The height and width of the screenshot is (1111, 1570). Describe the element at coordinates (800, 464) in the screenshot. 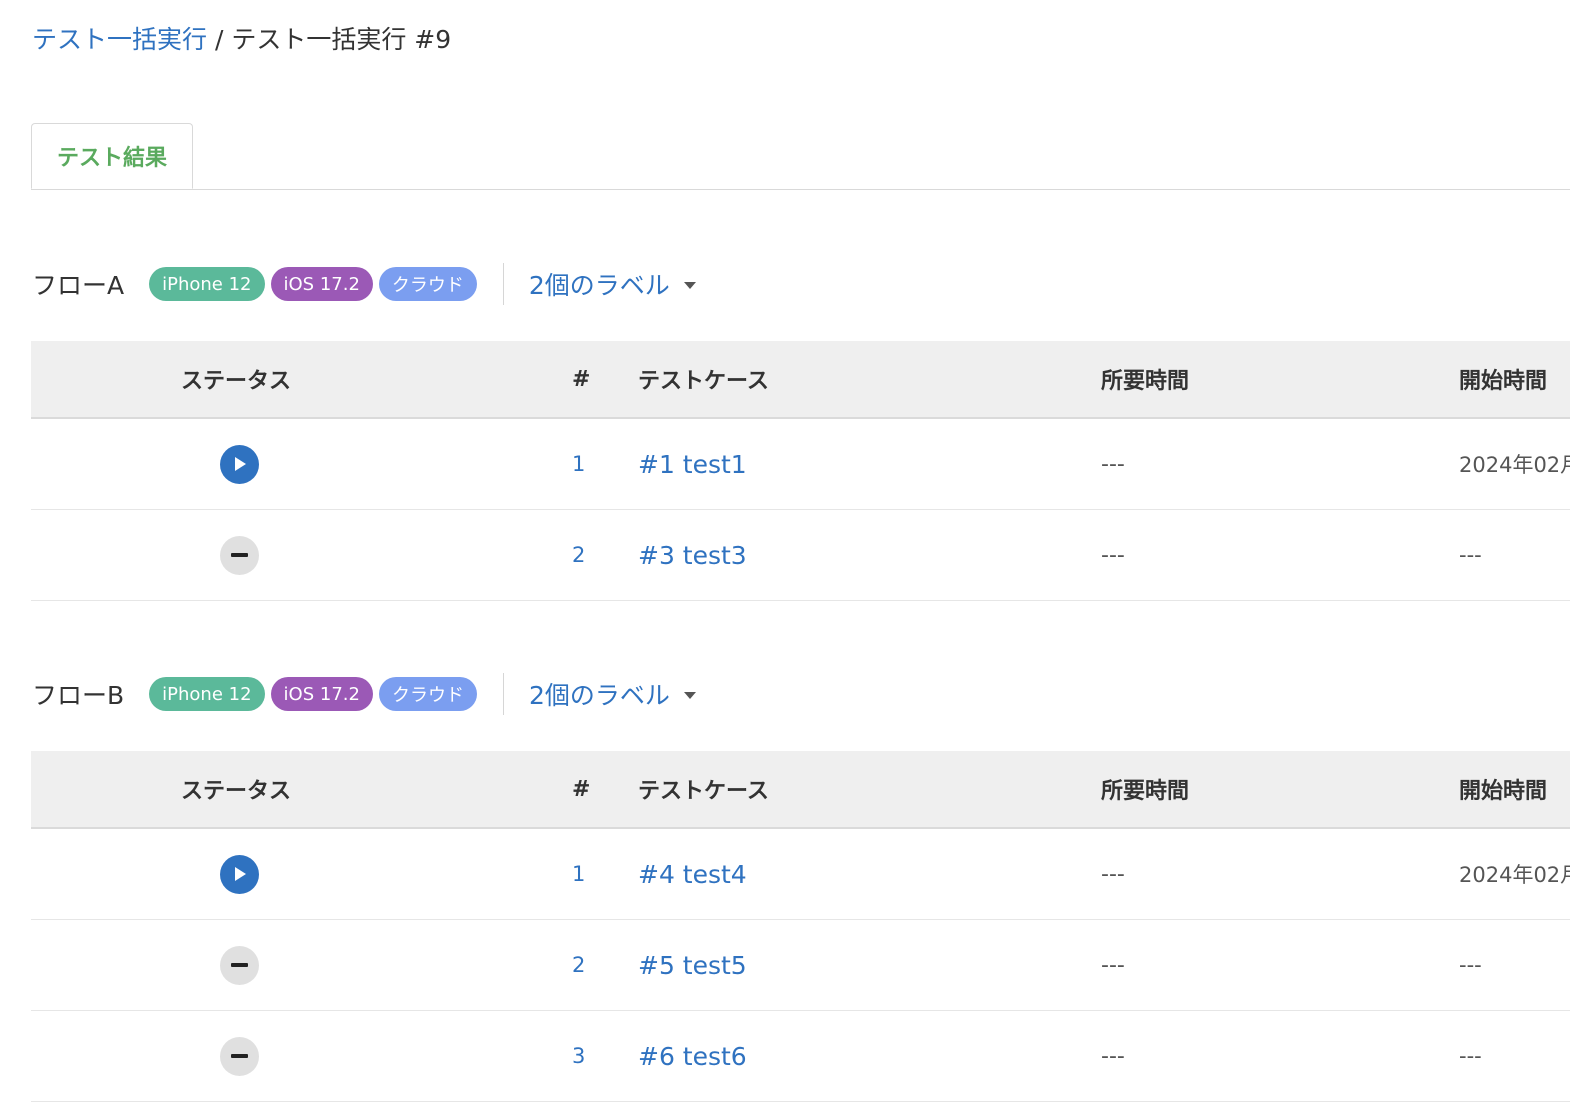

I see `table-row: 1 #1 test1 --- 2024年02月` at that location.